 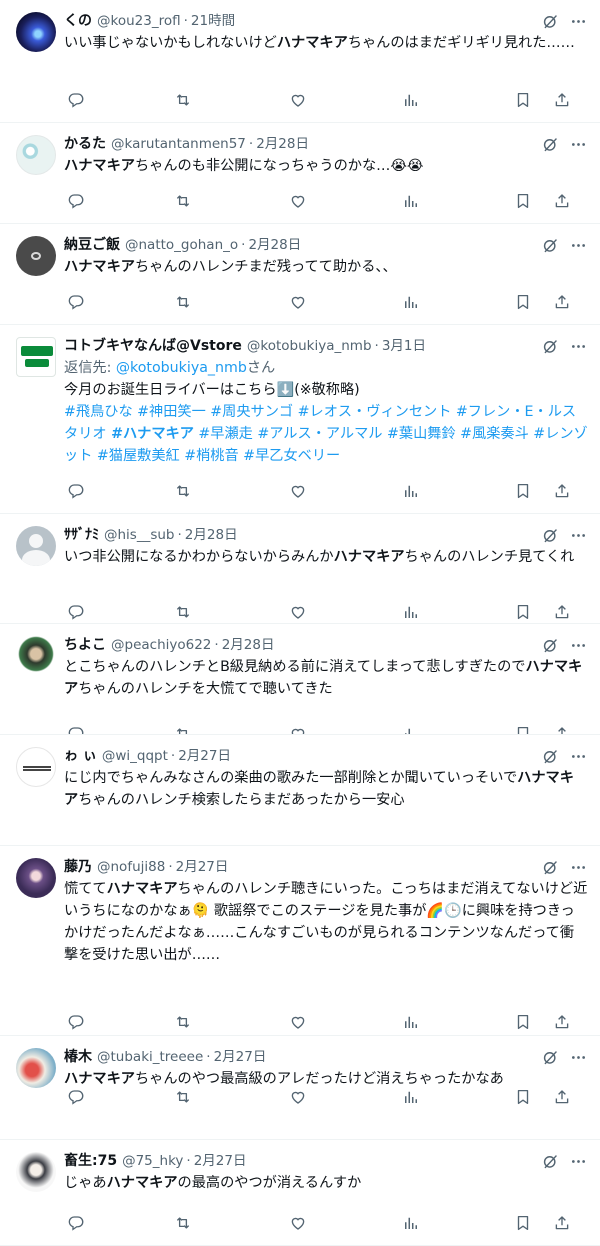 What do you see at coordinates (309, 346) in the screenshot?
I see `user-handle: @kotobukiya_nmb` at bounding box center [309, 346].